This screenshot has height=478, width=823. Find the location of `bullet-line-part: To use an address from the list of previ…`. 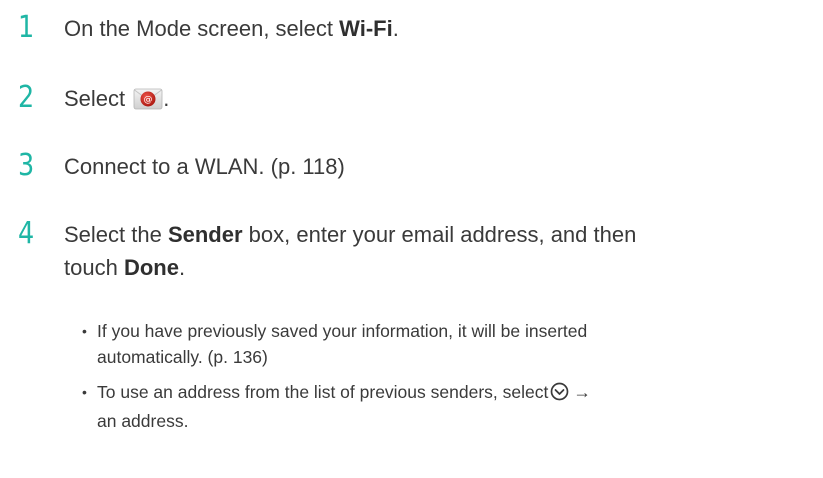

bullet-line-part: To use an address from the list of previ… is located at coordinates (323, 392).